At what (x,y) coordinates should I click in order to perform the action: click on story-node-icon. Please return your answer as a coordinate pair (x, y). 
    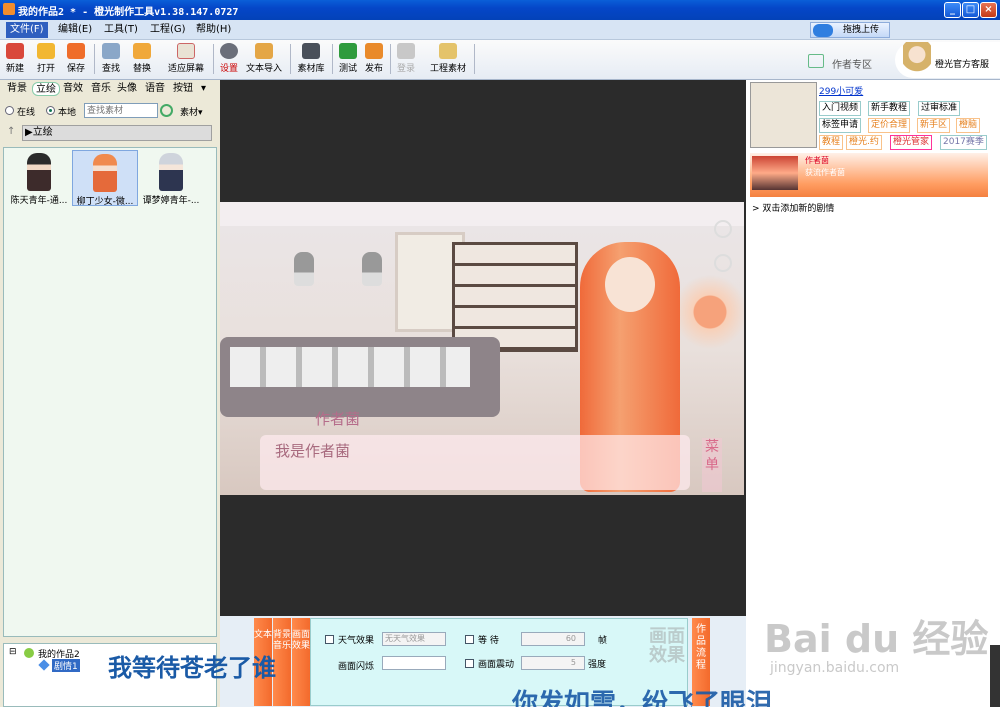
    Looking at the image, I should click on (44, 665).